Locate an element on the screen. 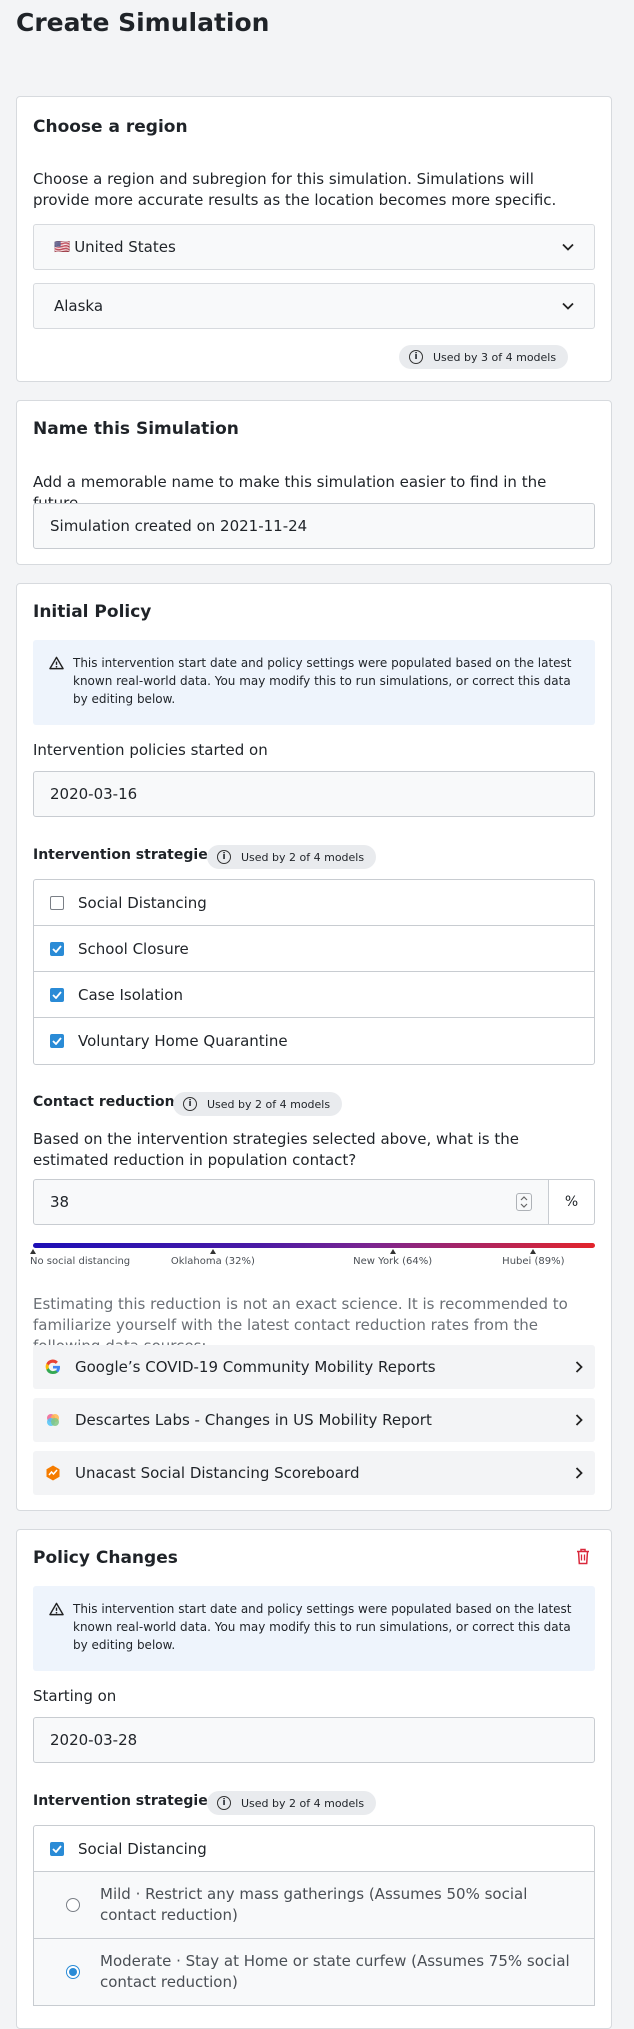 This screenshot has width=634, height=2029. contact-badge-text: Used by 2 of 4 models is located at coordinates (269, 1104).